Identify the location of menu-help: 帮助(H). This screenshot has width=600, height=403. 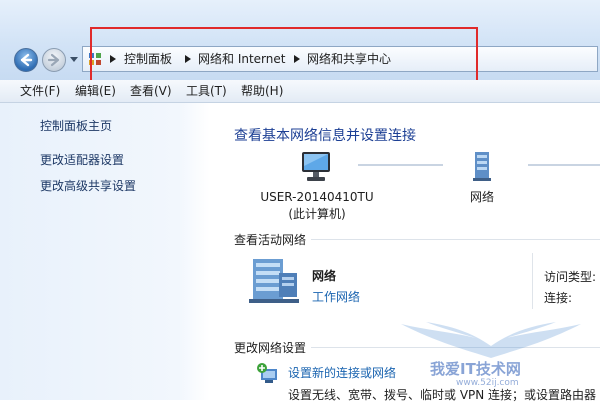
(262, 91).